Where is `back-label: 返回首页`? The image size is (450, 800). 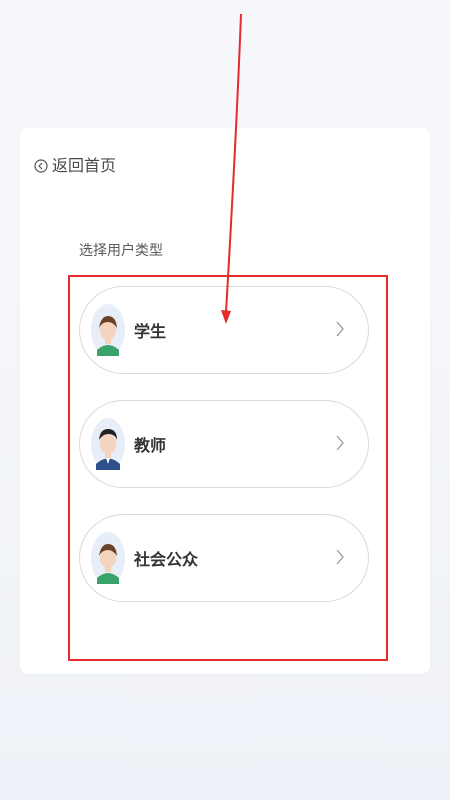 back-label: 返回首页 is located at coordinates (84, 165).